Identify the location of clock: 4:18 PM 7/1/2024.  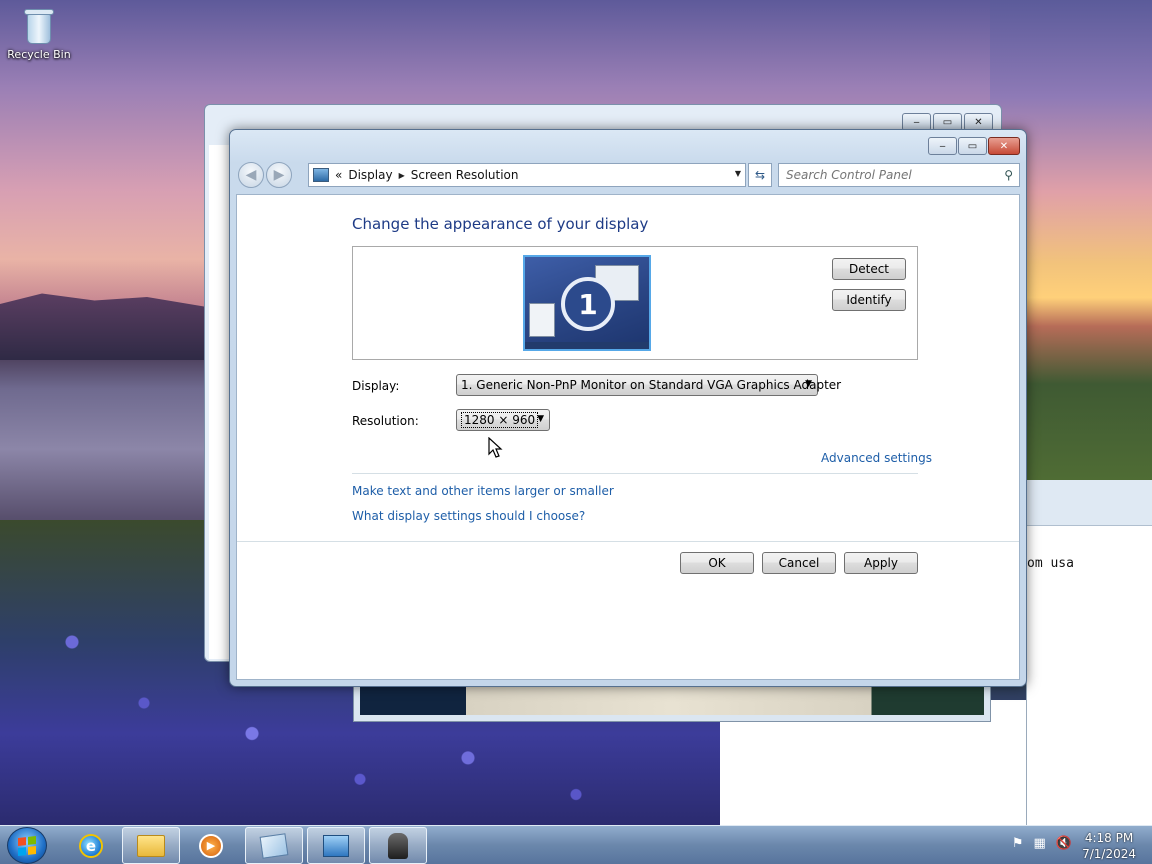
(1109, 846).